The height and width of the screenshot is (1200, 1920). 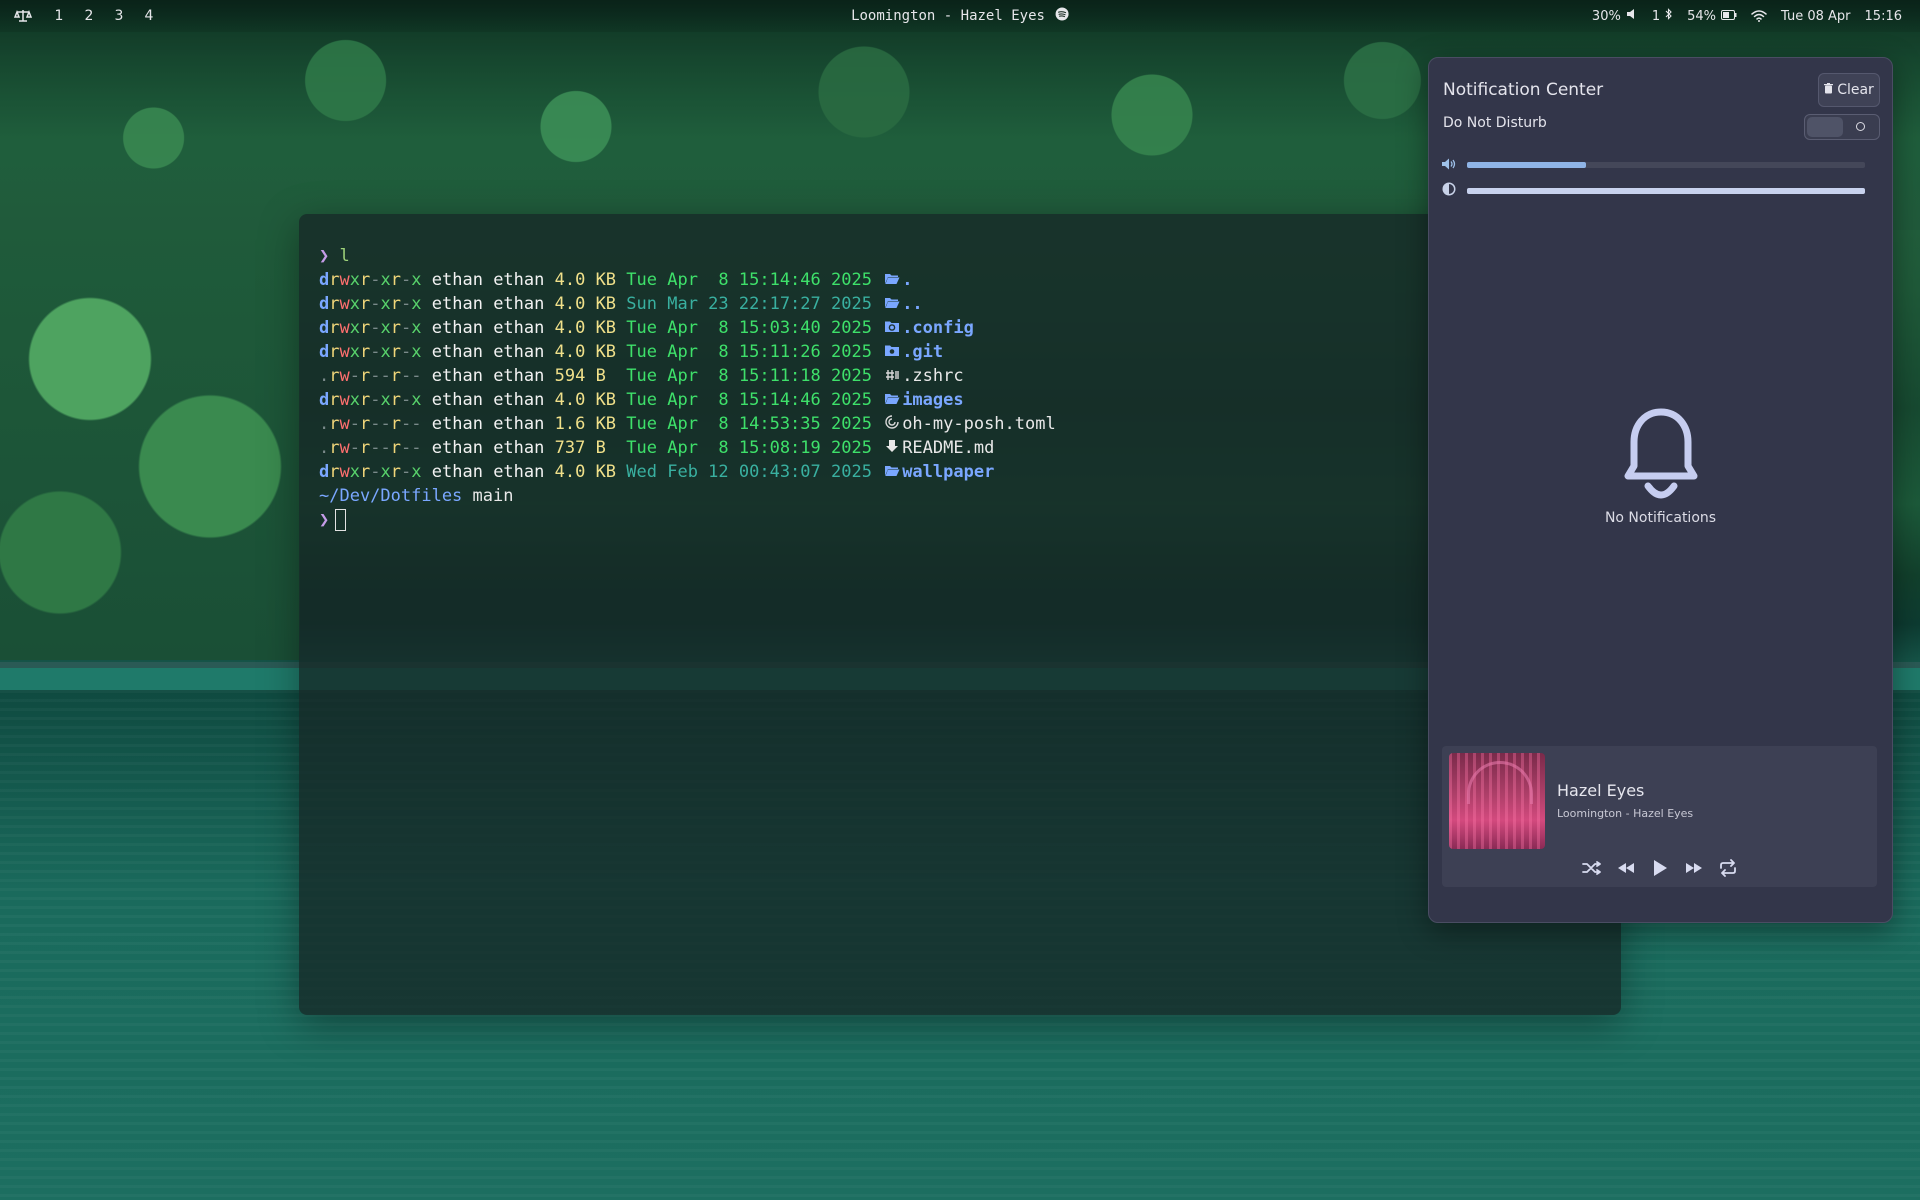 What do you see at coordinates (585, 448) in the screenshot?
I see `file-size: 737 B` at bounding box center [585, 448].